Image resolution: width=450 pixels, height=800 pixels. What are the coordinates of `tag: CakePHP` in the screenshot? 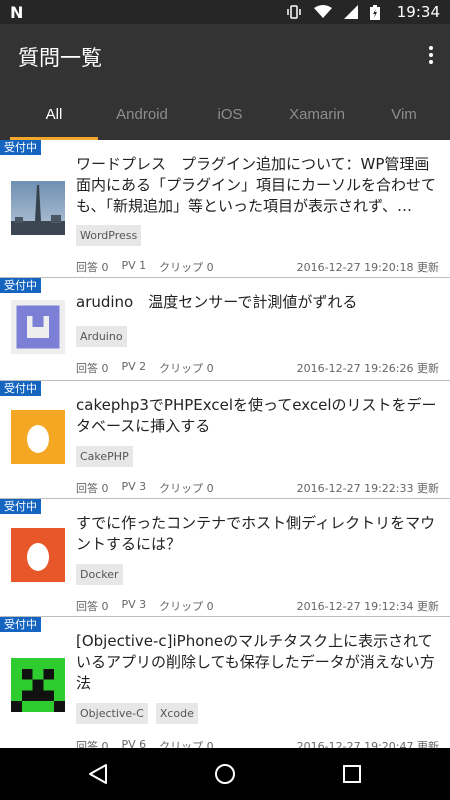 It's located at (104, 456).